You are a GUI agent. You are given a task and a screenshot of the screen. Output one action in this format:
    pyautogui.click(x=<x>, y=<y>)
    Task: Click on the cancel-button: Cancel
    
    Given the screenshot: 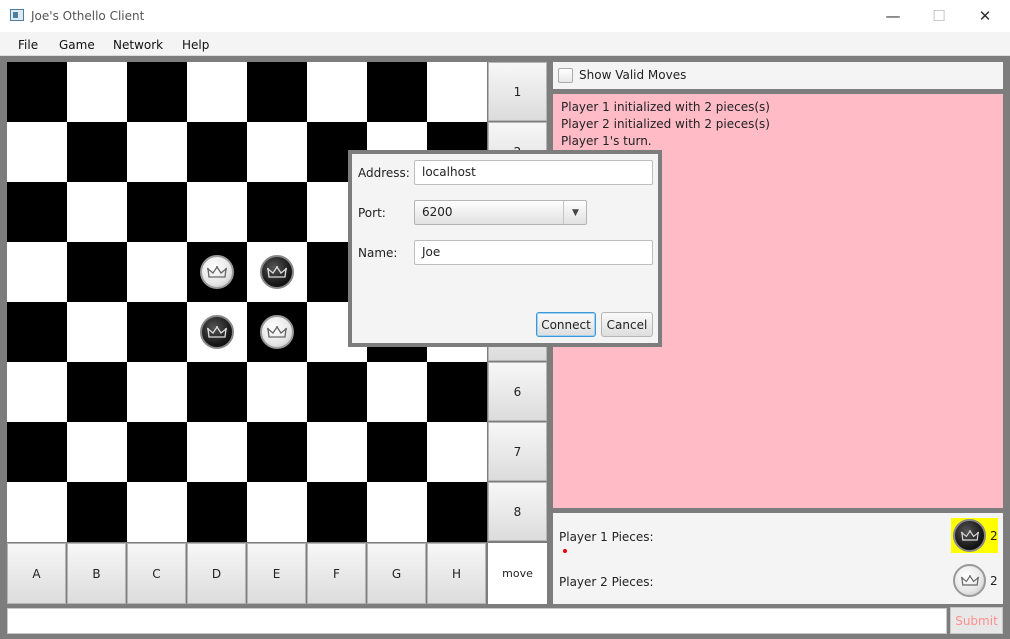 What is the action you would take?
    pyautogui.click(x=627, y=324)
    